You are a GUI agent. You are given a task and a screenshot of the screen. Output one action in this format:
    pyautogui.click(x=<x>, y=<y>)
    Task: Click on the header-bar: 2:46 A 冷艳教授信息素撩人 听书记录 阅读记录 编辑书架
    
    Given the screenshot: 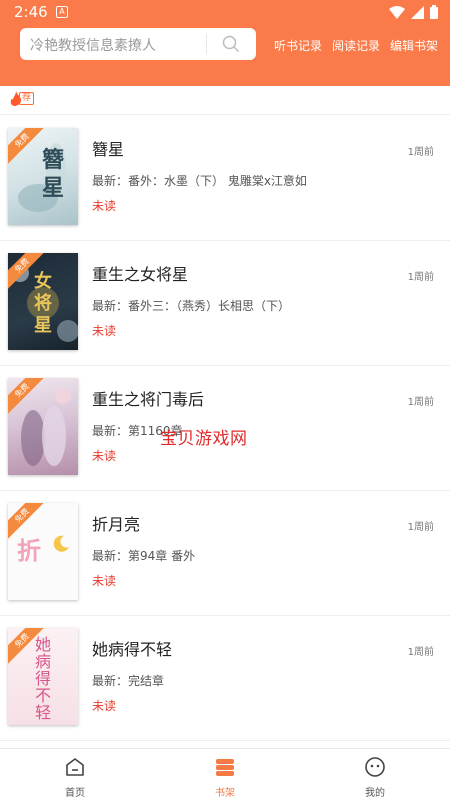 What is the action you would take?
    pyautogui.click(x=225, y=43)
    